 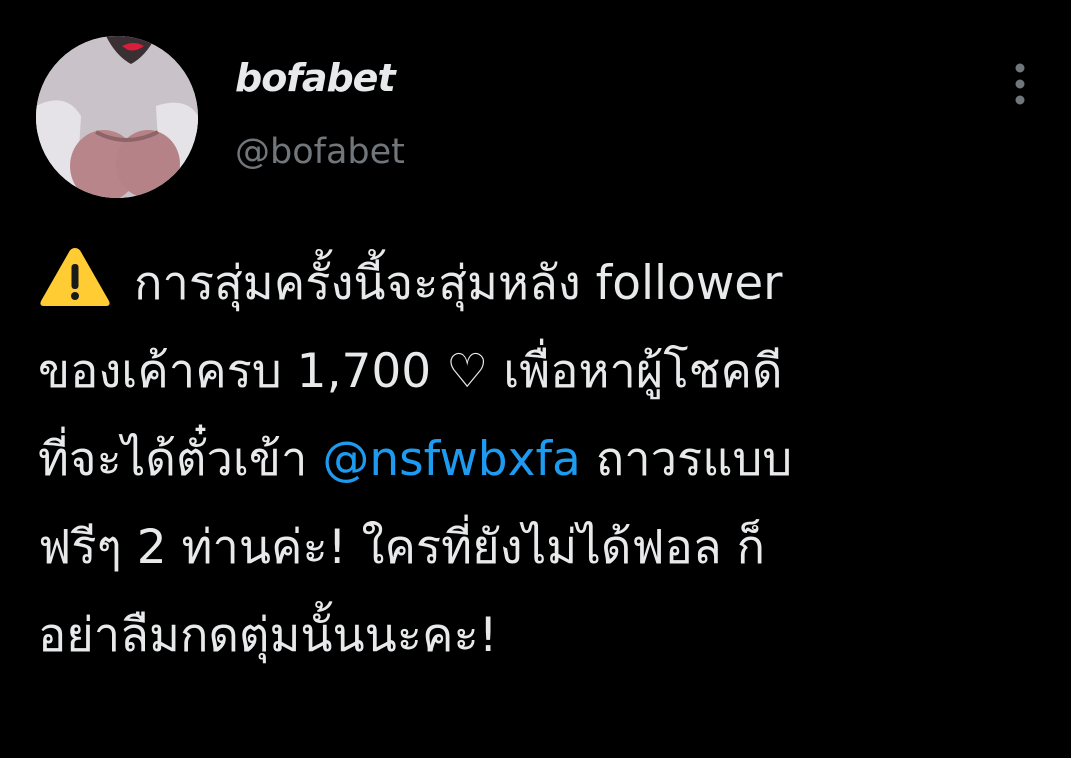 What do you see at coordinates (320, 152) in the screenshot?
I see `author-handle: @bofabet` at bounding box center [320, 152].